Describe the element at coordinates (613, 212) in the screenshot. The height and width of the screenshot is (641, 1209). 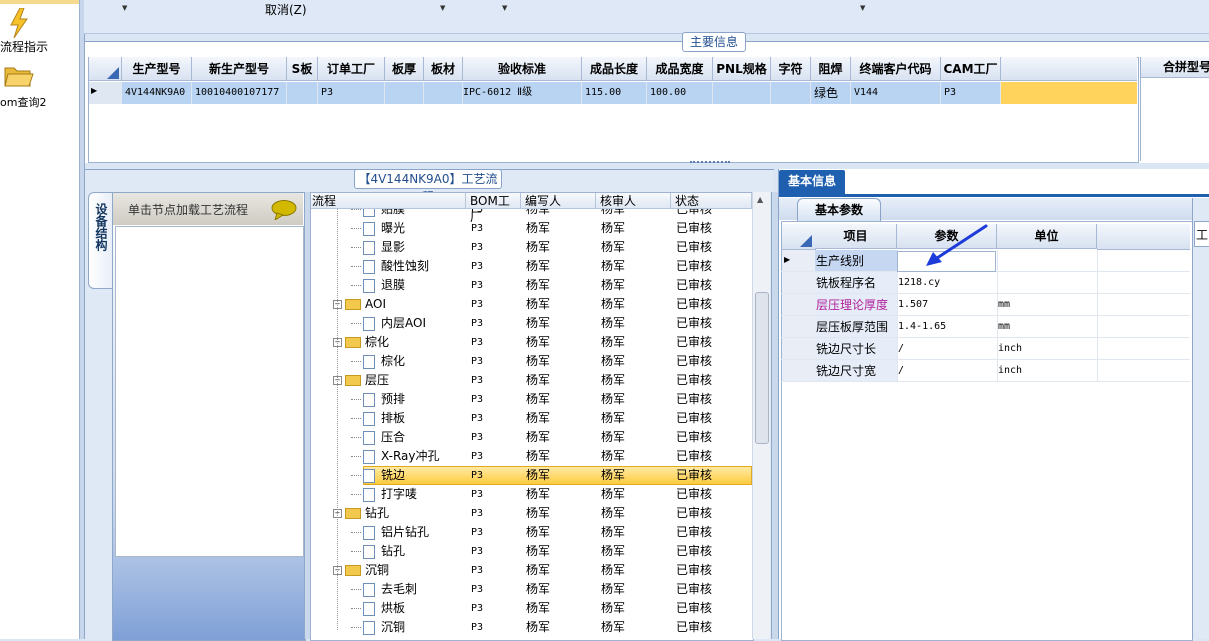
I see `tree-cell-reviewer: 杨军` at that location.